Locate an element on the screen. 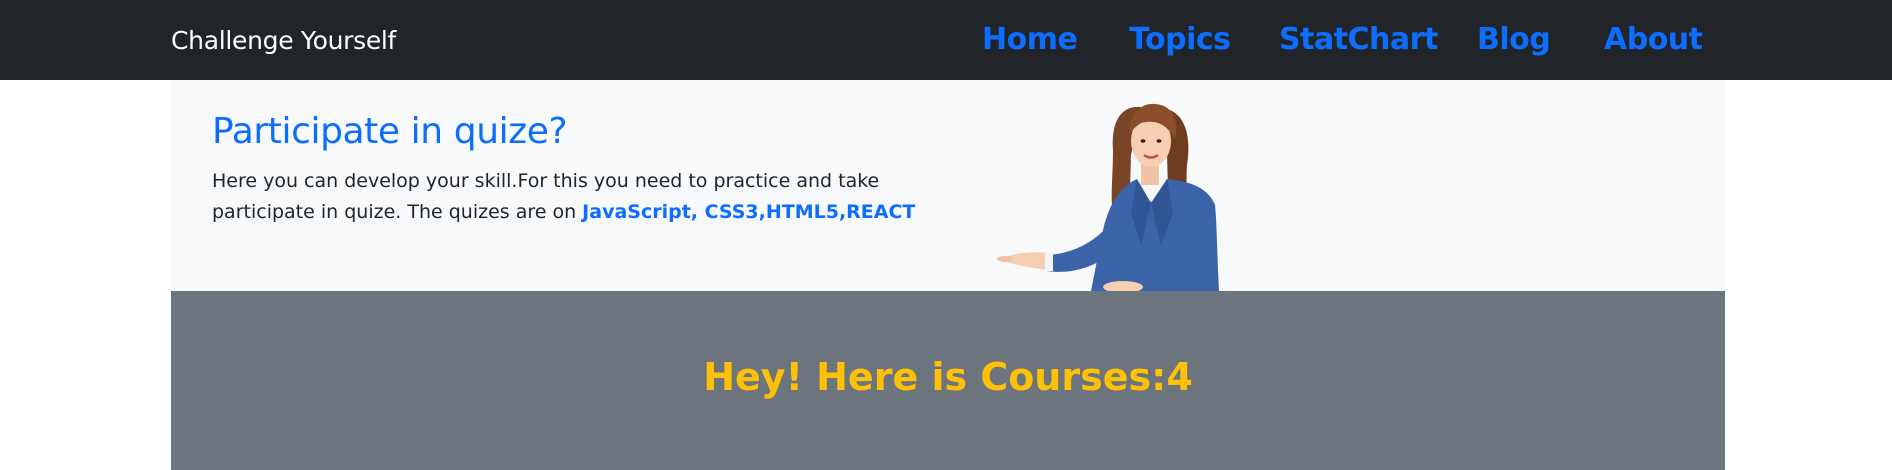 The image size is (1892, 470). courses-count: 4 is located at coordinates (1179, 377).